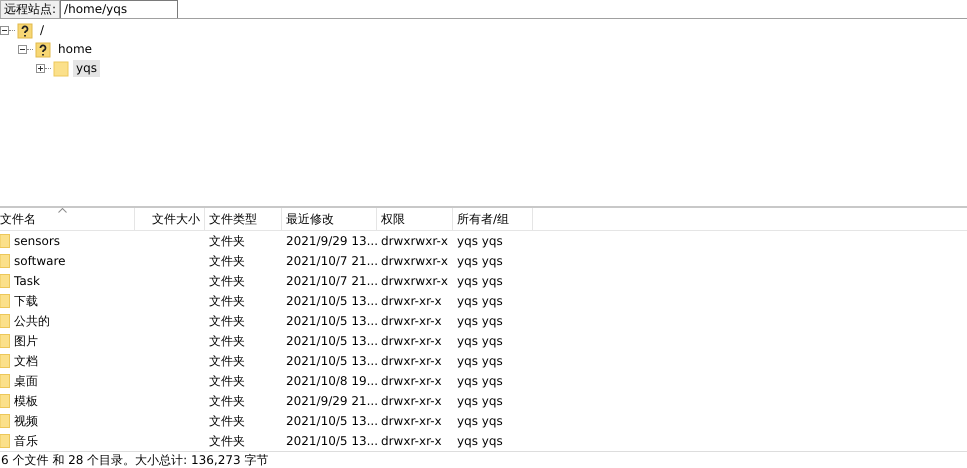 This screenshot has height=468, width=967. Describe the element at coordinates (86, 68) in the screenshot. I see `tree-item: yqs` at that location.